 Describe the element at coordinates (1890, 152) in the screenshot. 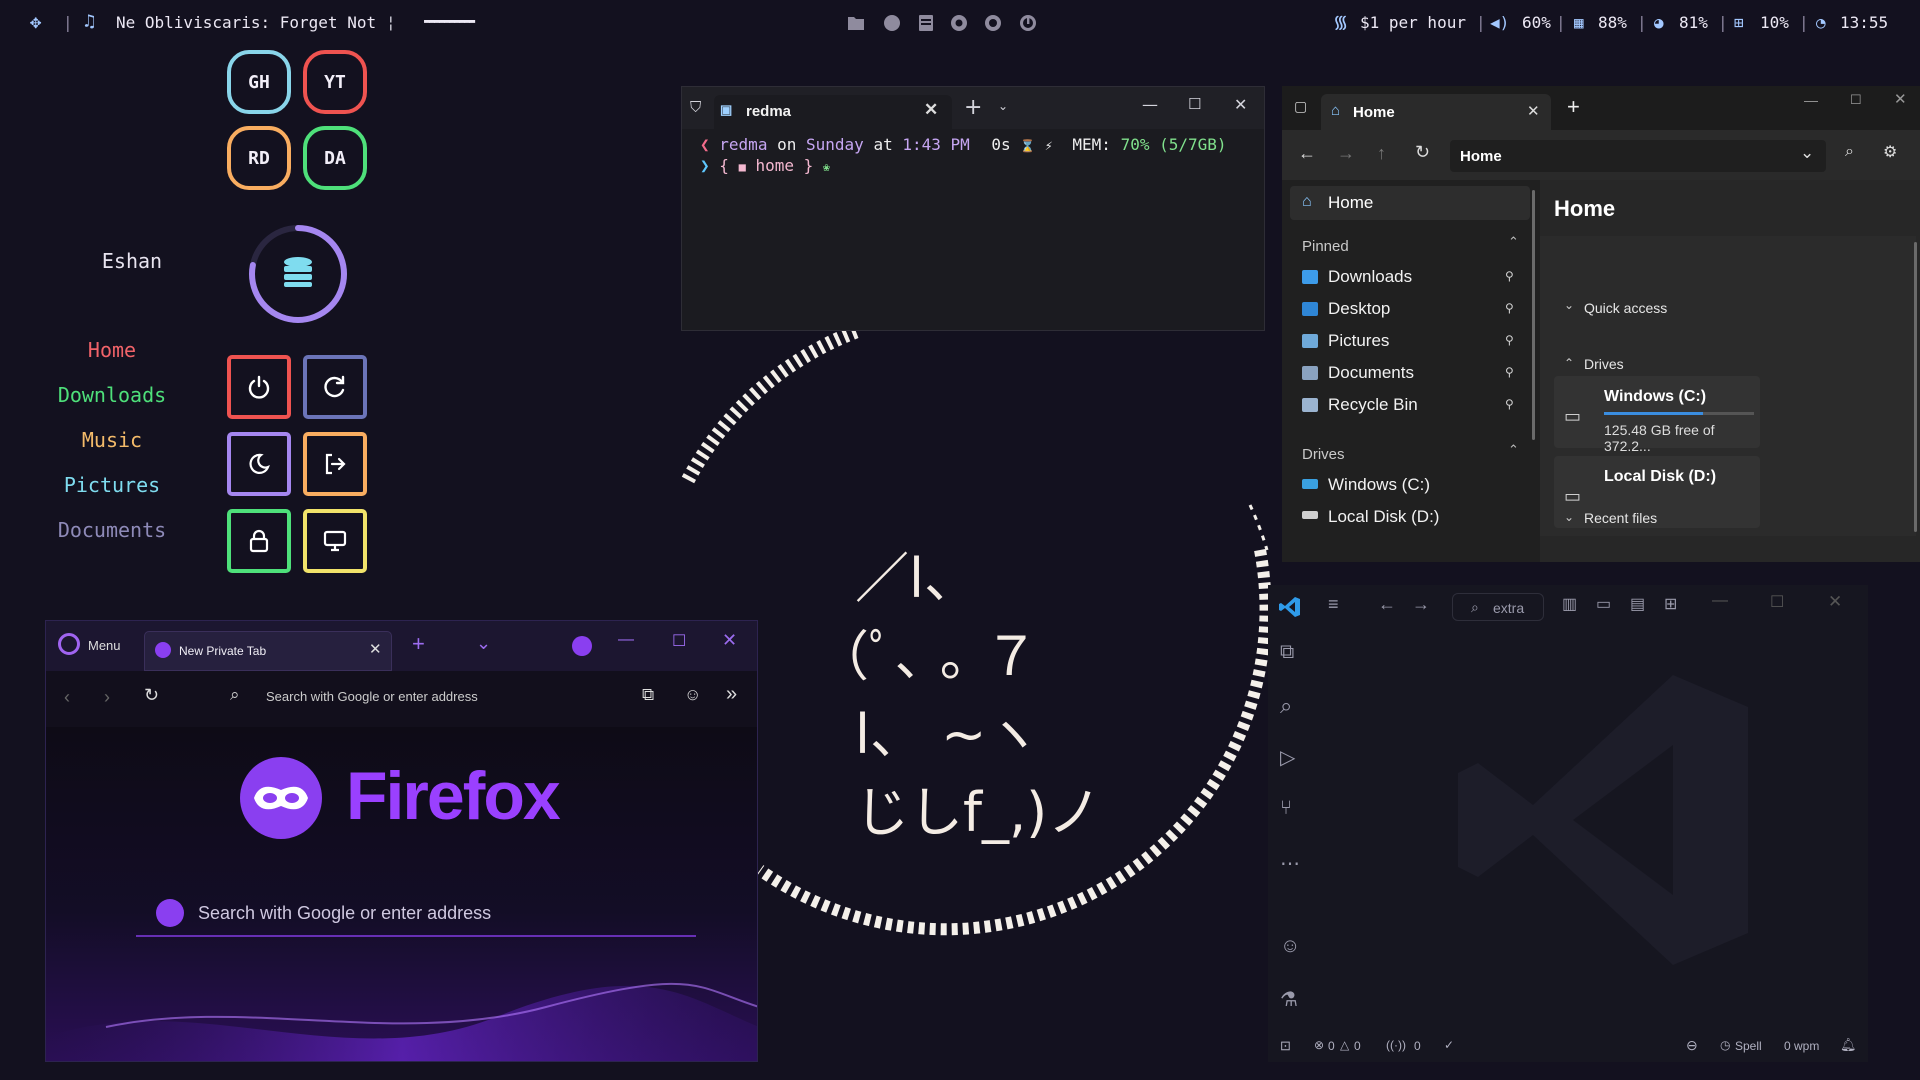

I see `settings-icon: ⚙` at that location.